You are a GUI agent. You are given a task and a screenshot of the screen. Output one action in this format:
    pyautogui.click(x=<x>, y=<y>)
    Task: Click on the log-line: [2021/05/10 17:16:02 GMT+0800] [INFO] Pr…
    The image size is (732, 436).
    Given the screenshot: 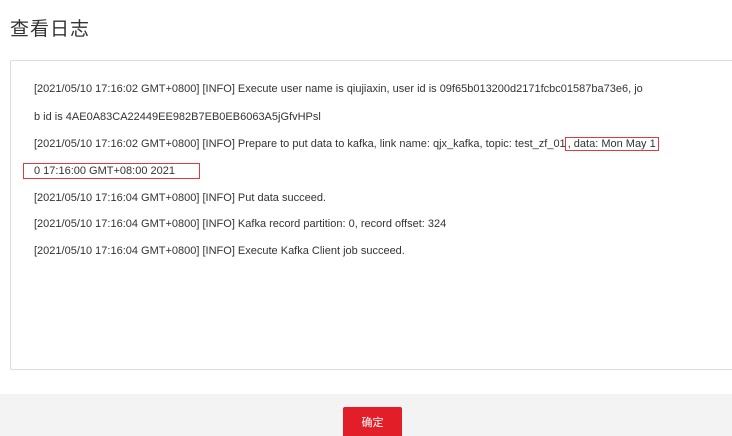 What is the action you would take?
    pyautogui.click(x=346, y=144)
    